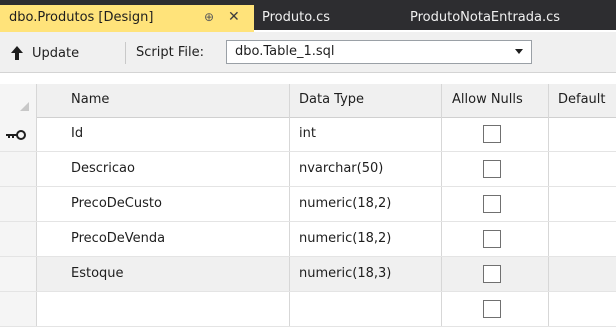 The width and height of the screenshot is (616, 332). What do you see at coordinates (519, 51) in the screenshot?
I see `chevron-down-icon` at bounding box center [519, 51].